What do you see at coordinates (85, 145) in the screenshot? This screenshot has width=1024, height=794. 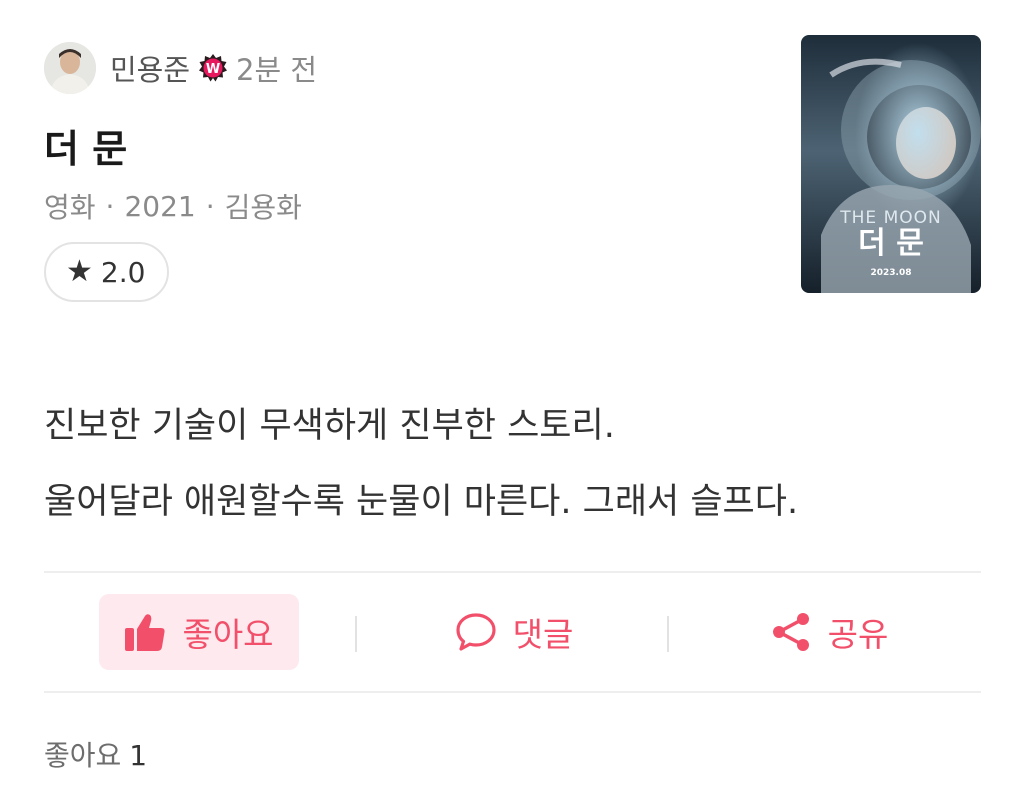 I see `movie-title: 더 문` at bounding box center [85, 145].